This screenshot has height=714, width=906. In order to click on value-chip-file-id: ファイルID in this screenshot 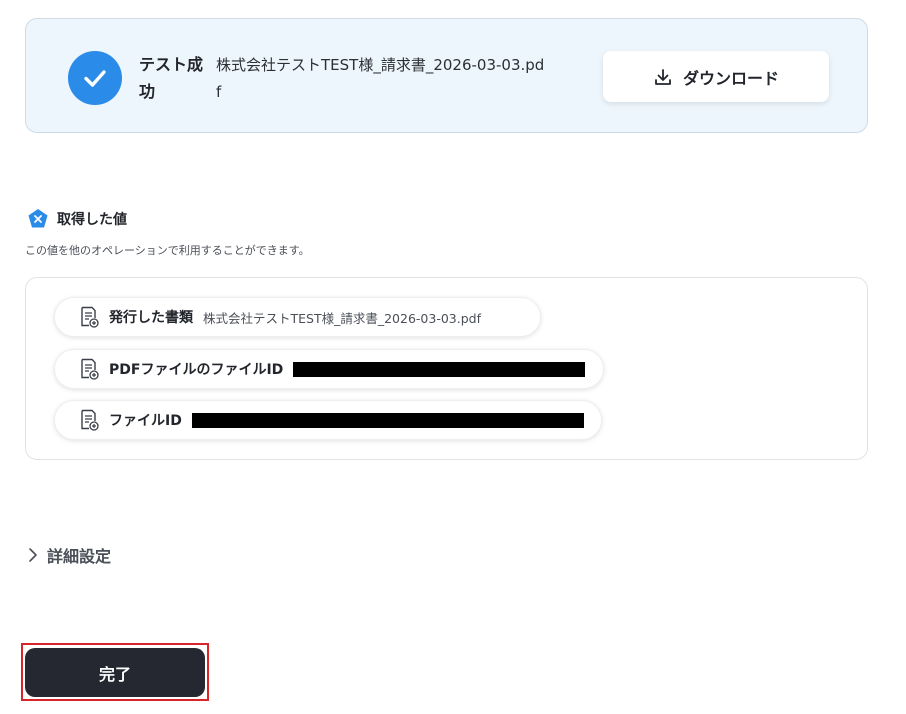, I will do `click(328, 420)`.